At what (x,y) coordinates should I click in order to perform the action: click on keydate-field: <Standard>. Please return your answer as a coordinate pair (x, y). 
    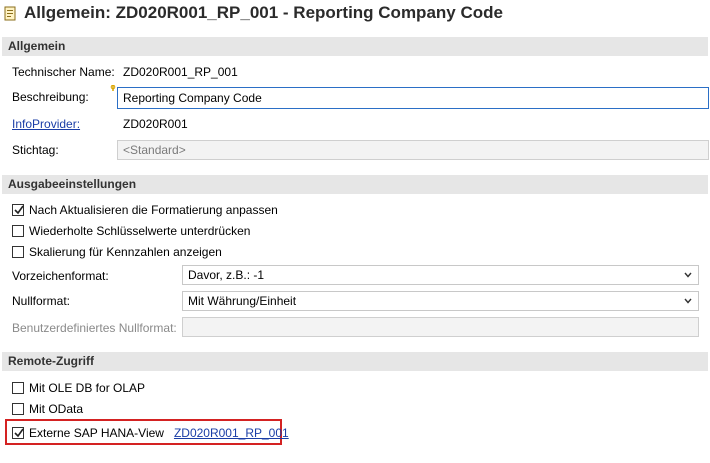
    Looking at the image, I should click on (413, 150).